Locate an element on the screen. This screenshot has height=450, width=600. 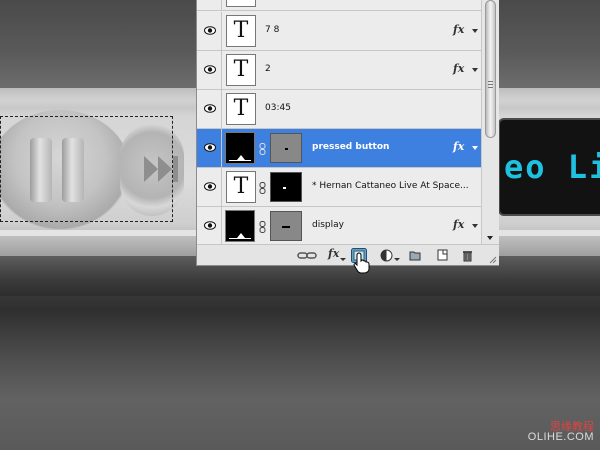
layer-row-pressed-button: pressed button fx is located at coordinates (339, 148).